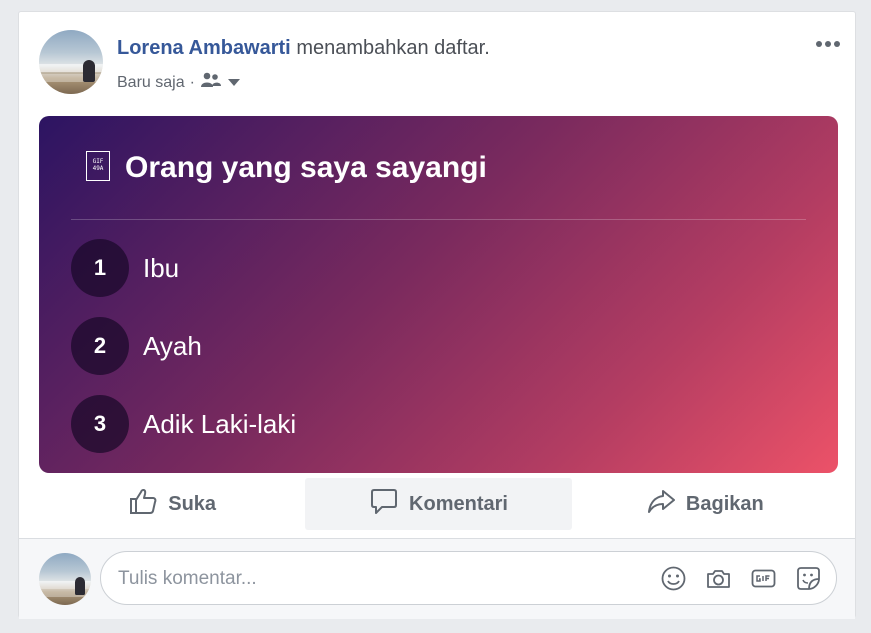 Image resolution: width=871 pixels, height=633 pixels. I want to click on post-actions: Suka Komentari Bagikan, so click(438, 504).